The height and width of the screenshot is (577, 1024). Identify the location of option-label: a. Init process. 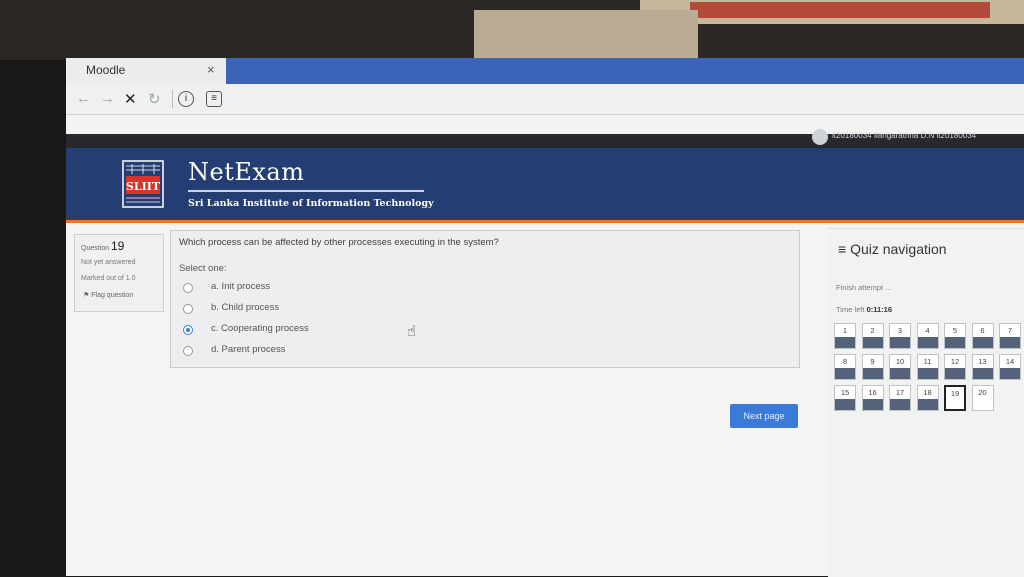
(240, 286).